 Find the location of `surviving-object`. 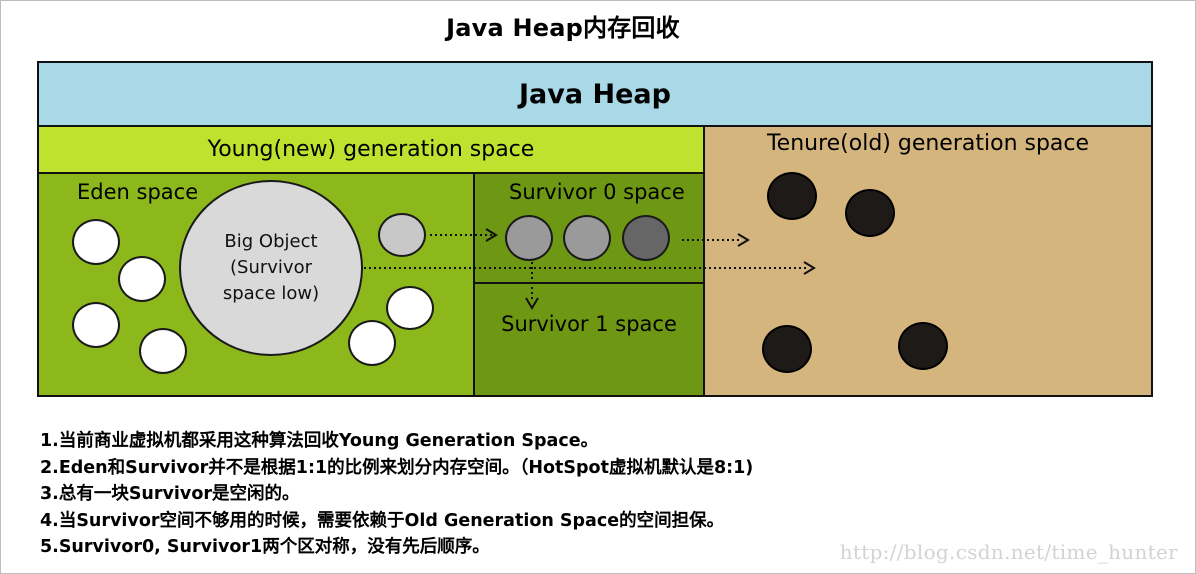

surviving-object is located at coordinates (402, 235).